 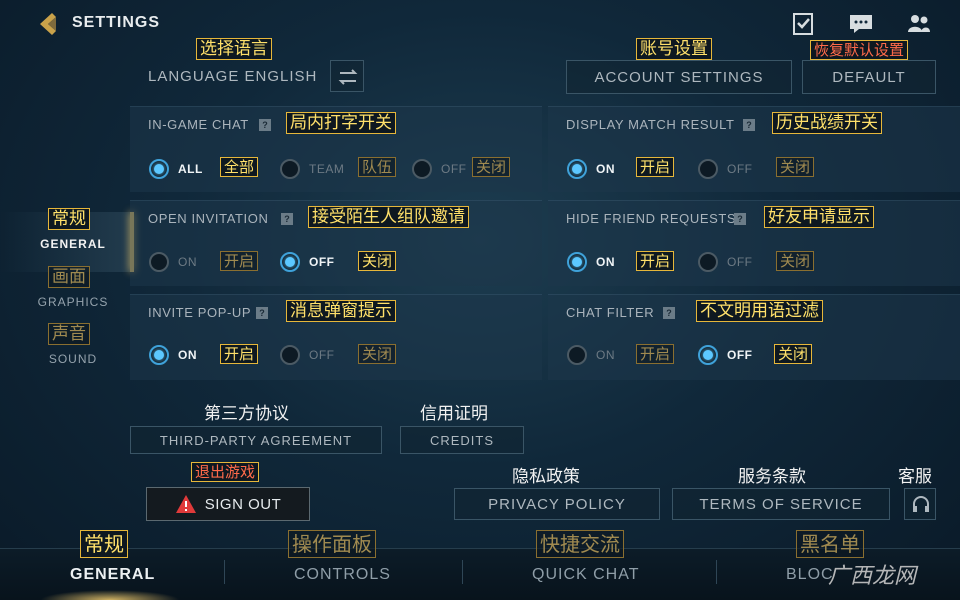 I want to click on open-invitation-on-radio, so click(x=159, y=262).